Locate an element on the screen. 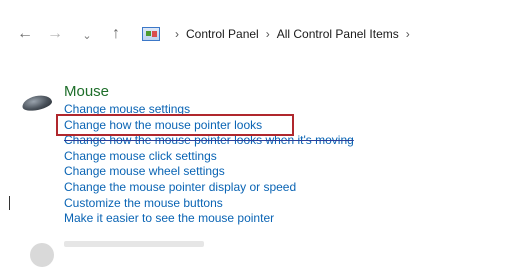 This screenshot has width=517, height=267. next-item-icon is located at coordinates (42, 255).